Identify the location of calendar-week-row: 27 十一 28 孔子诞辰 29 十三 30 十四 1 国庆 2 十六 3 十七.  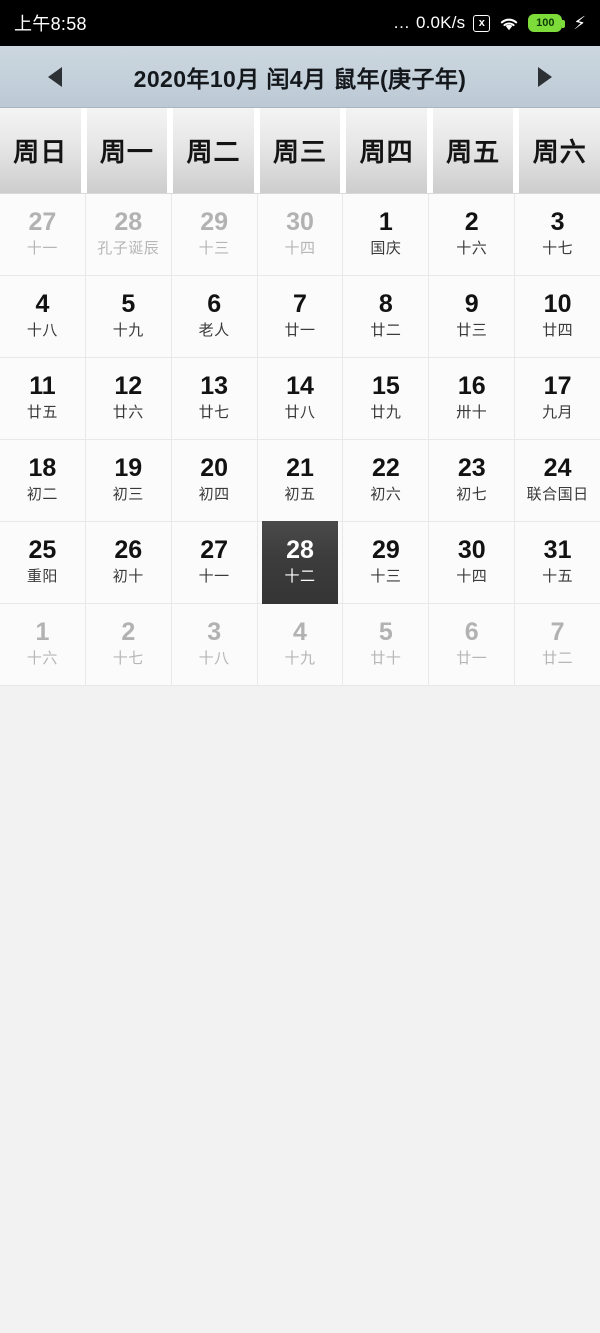
(300, 235).